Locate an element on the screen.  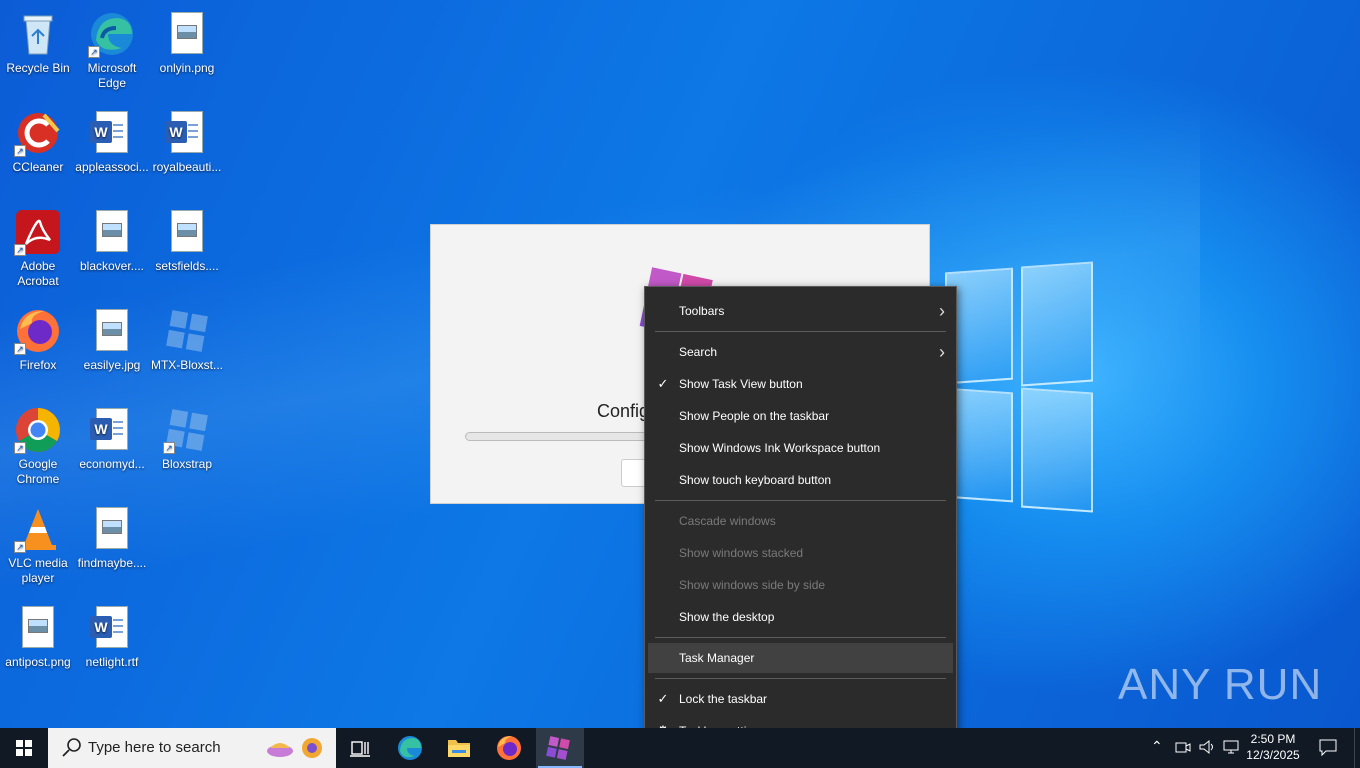
desktop-icon-google-chrome: ↗ Google Chrome is located at coordinates (38, 443).